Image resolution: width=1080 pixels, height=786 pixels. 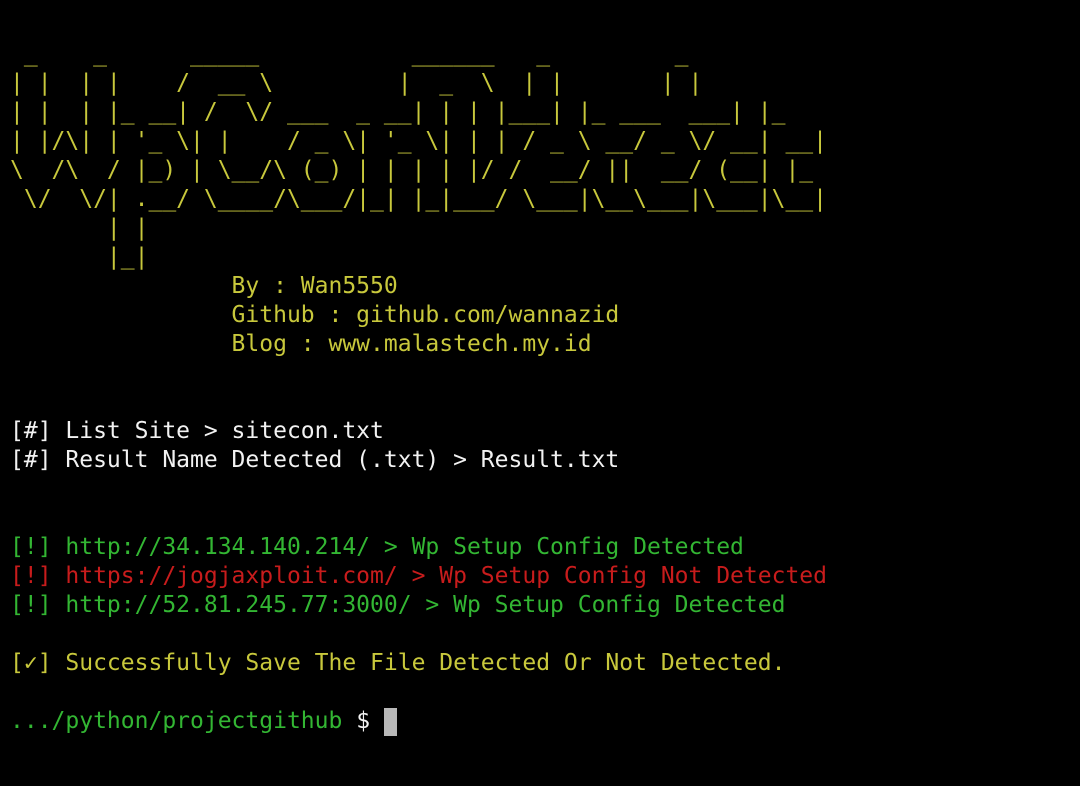 I want to click on shell-prompt: .../python/projectgithub $, so click(x=540, y=721).